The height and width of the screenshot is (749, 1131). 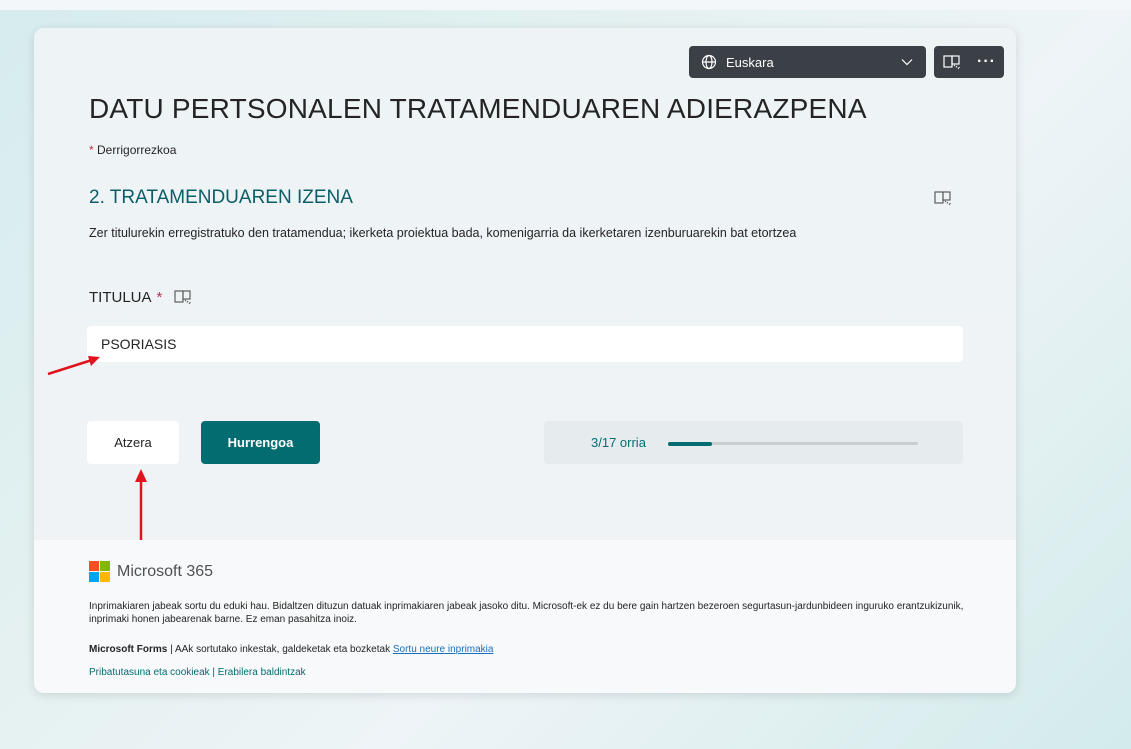 I want to click on brand-name: Microsoft 365, so click(x=165, y=571).